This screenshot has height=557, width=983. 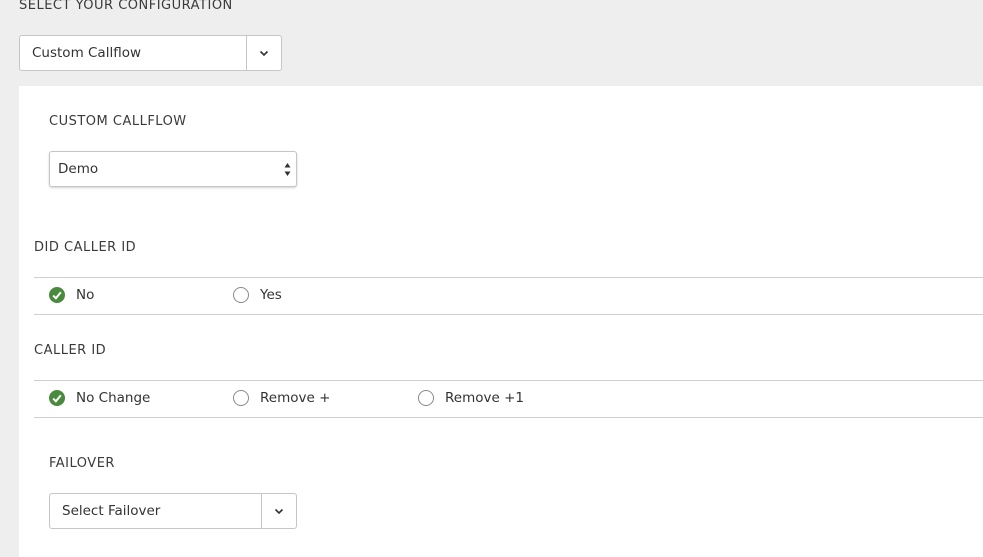 I want to click on failover-select: Select Failover, so click(x=173, y=511).